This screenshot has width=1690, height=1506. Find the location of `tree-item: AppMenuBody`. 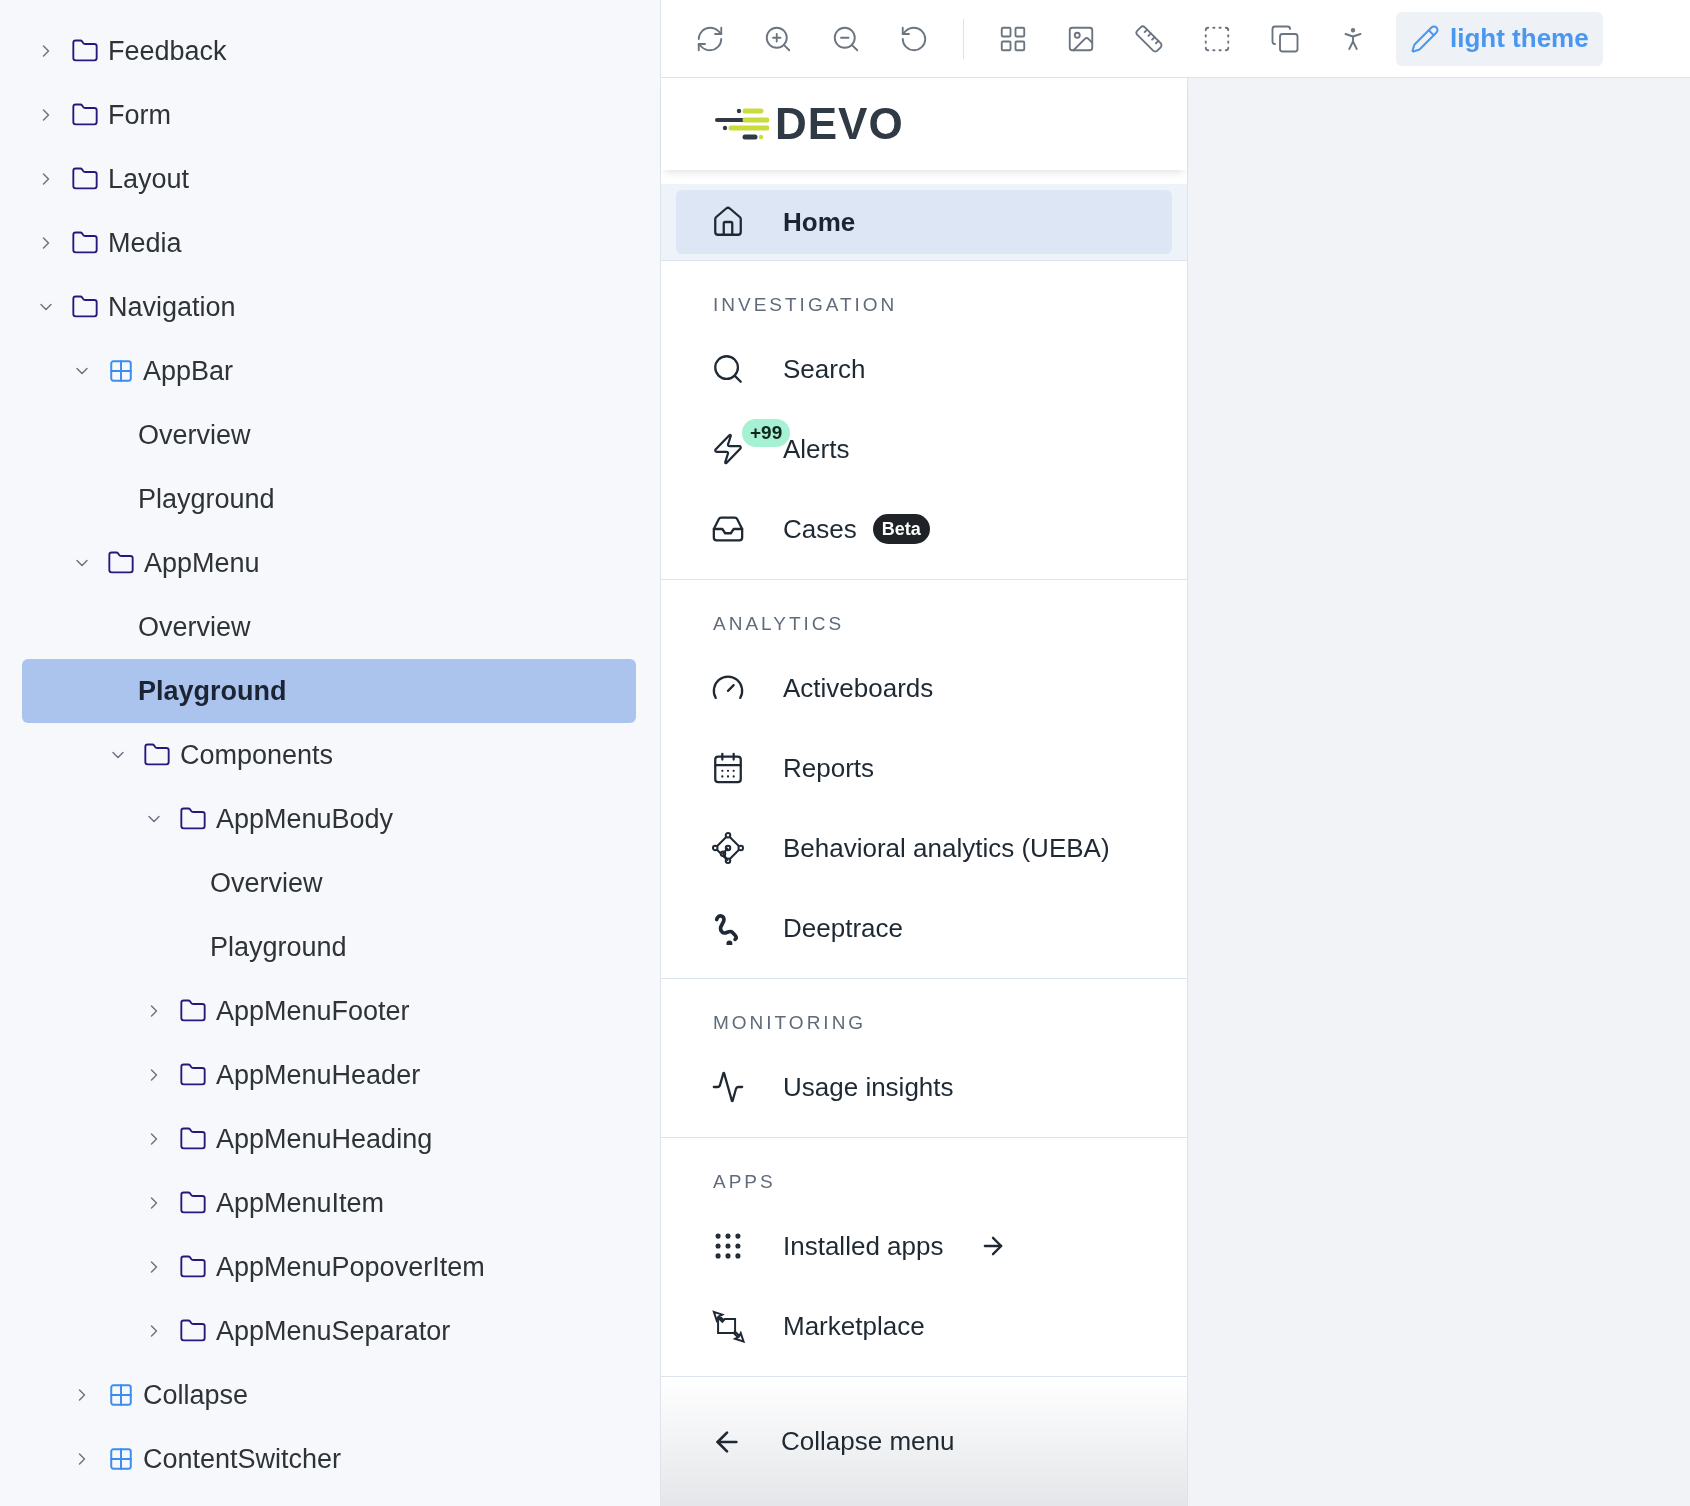

tree-item: AppMenuBody is located at coordinates (329, 819).